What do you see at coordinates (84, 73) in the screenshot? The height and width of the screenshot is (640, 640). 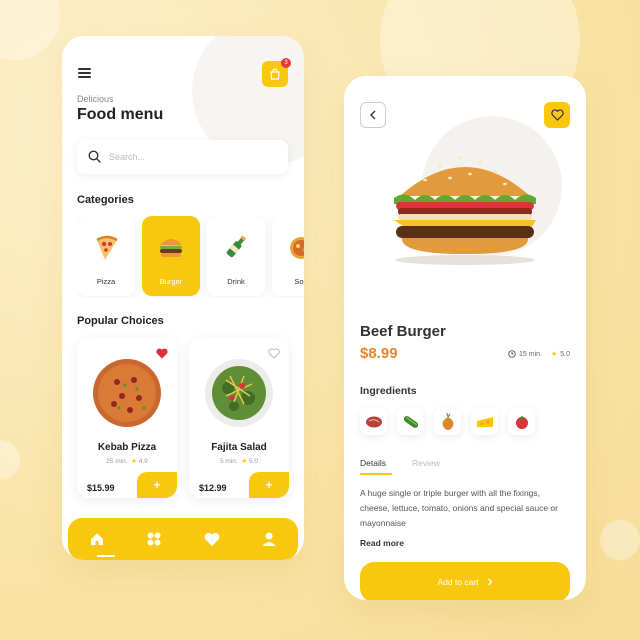 I see `hamburger-menu-icon` at bounding box center [84, 73].